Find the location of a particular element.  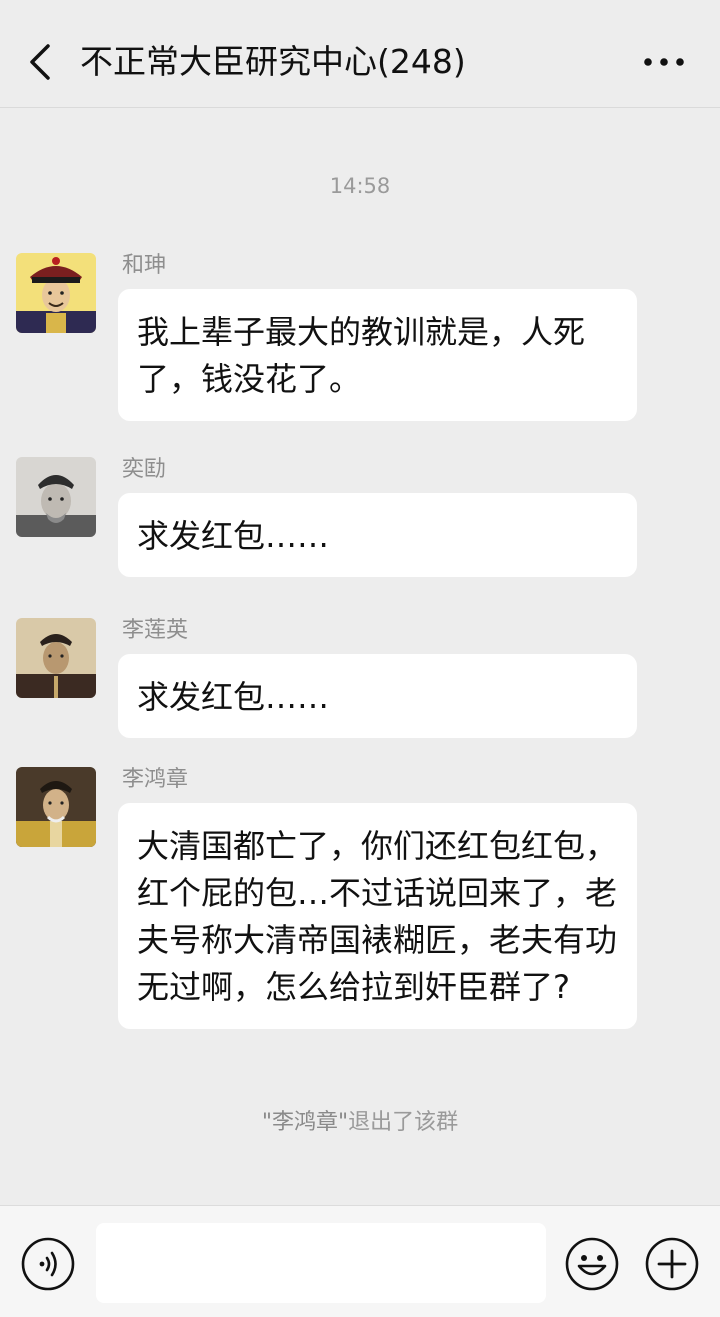

notice-member-name: "李鸿章" is located at coordinates (305, 1122).